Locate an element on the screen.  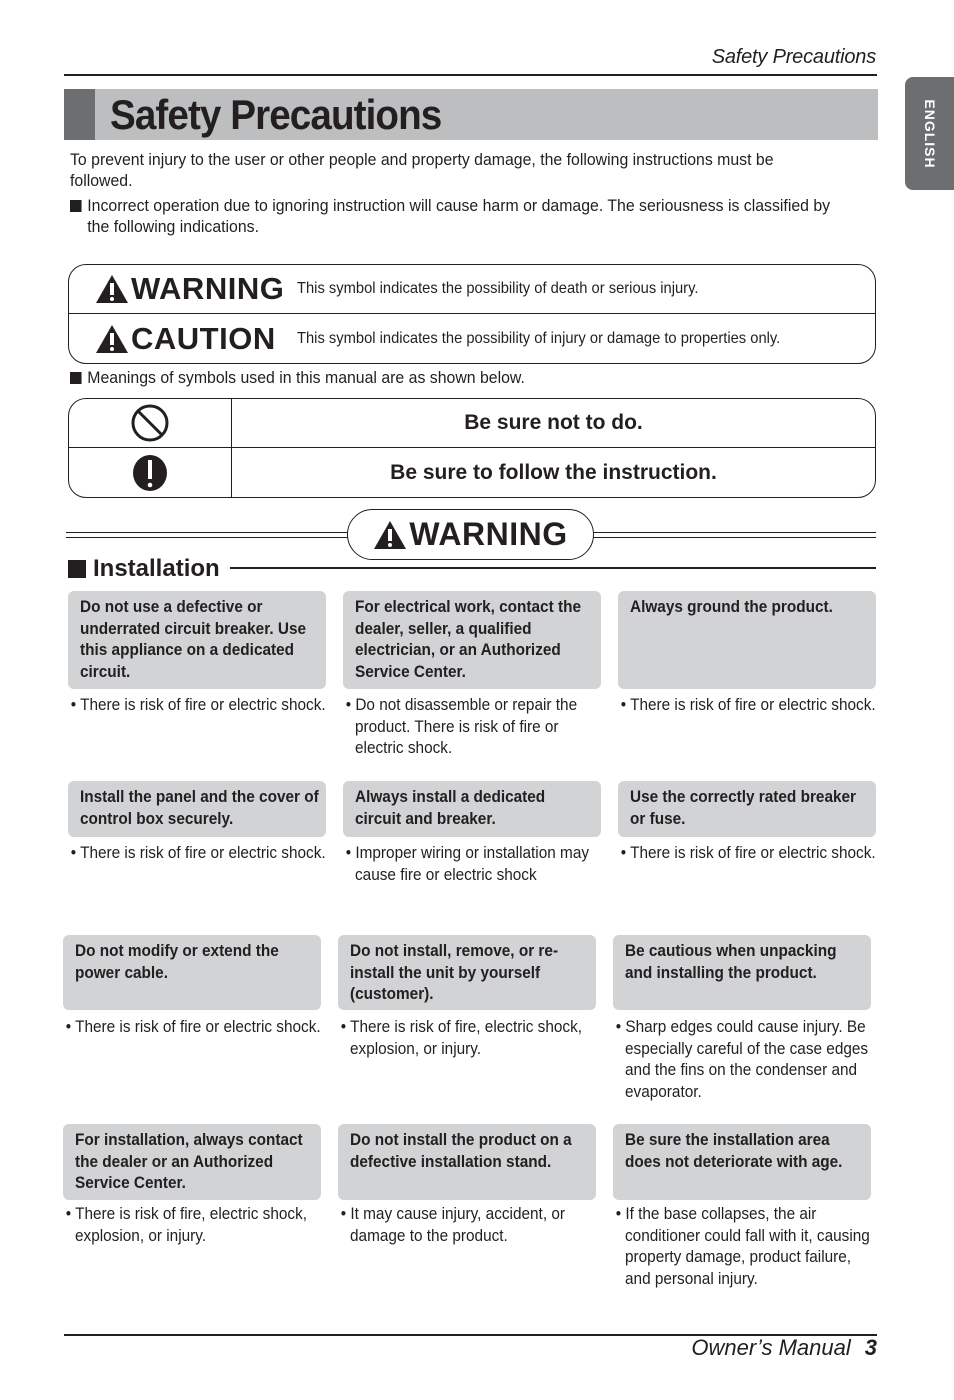
page-title: Safety Precautions is located at coordinates (276, 114).